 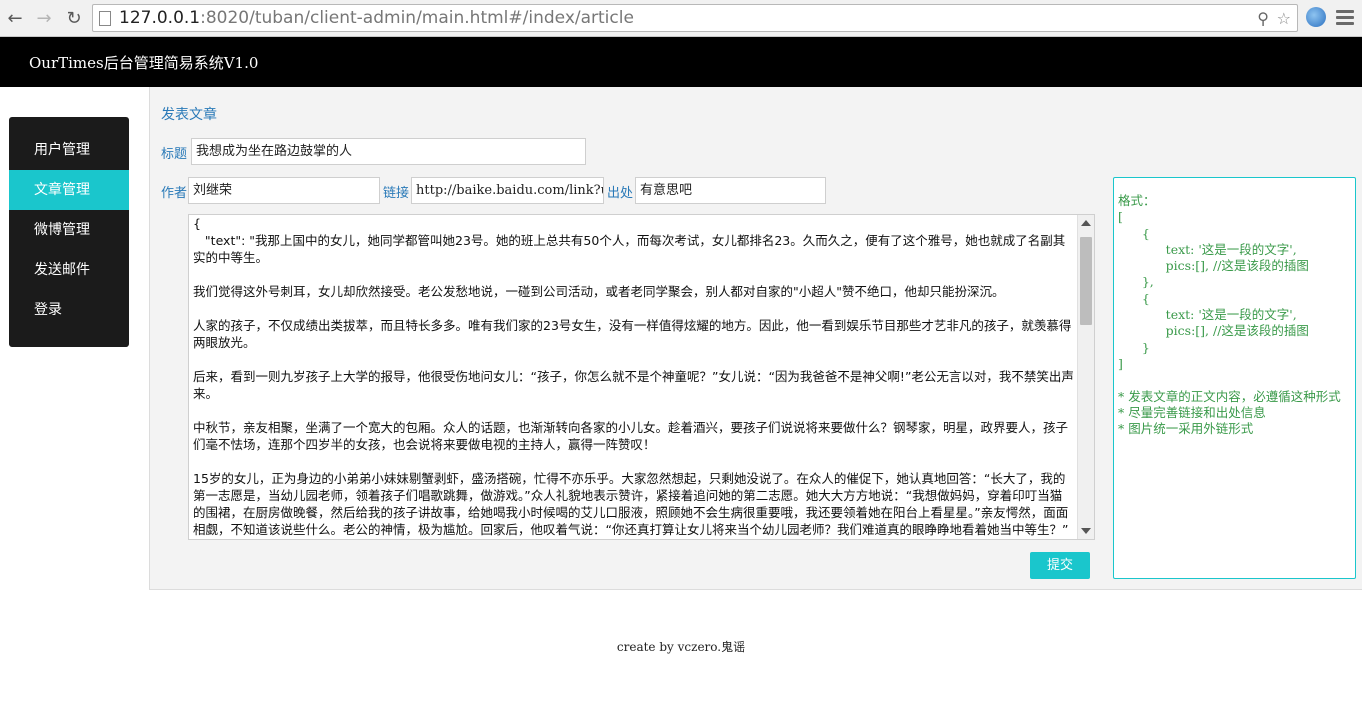 What do you see at coordinates (1086, 281) in the screenshot?
I see `scroll-thumb` at bounding box center [1086, 281].